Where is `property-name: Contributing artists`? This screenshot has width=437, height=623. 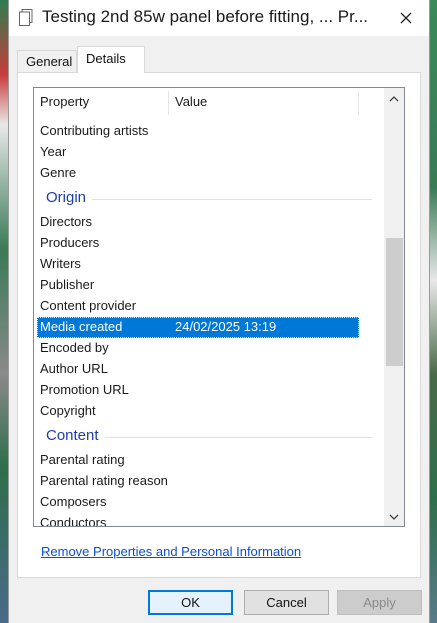 property-name: Contributing artists is located at coordinates (94, 130).